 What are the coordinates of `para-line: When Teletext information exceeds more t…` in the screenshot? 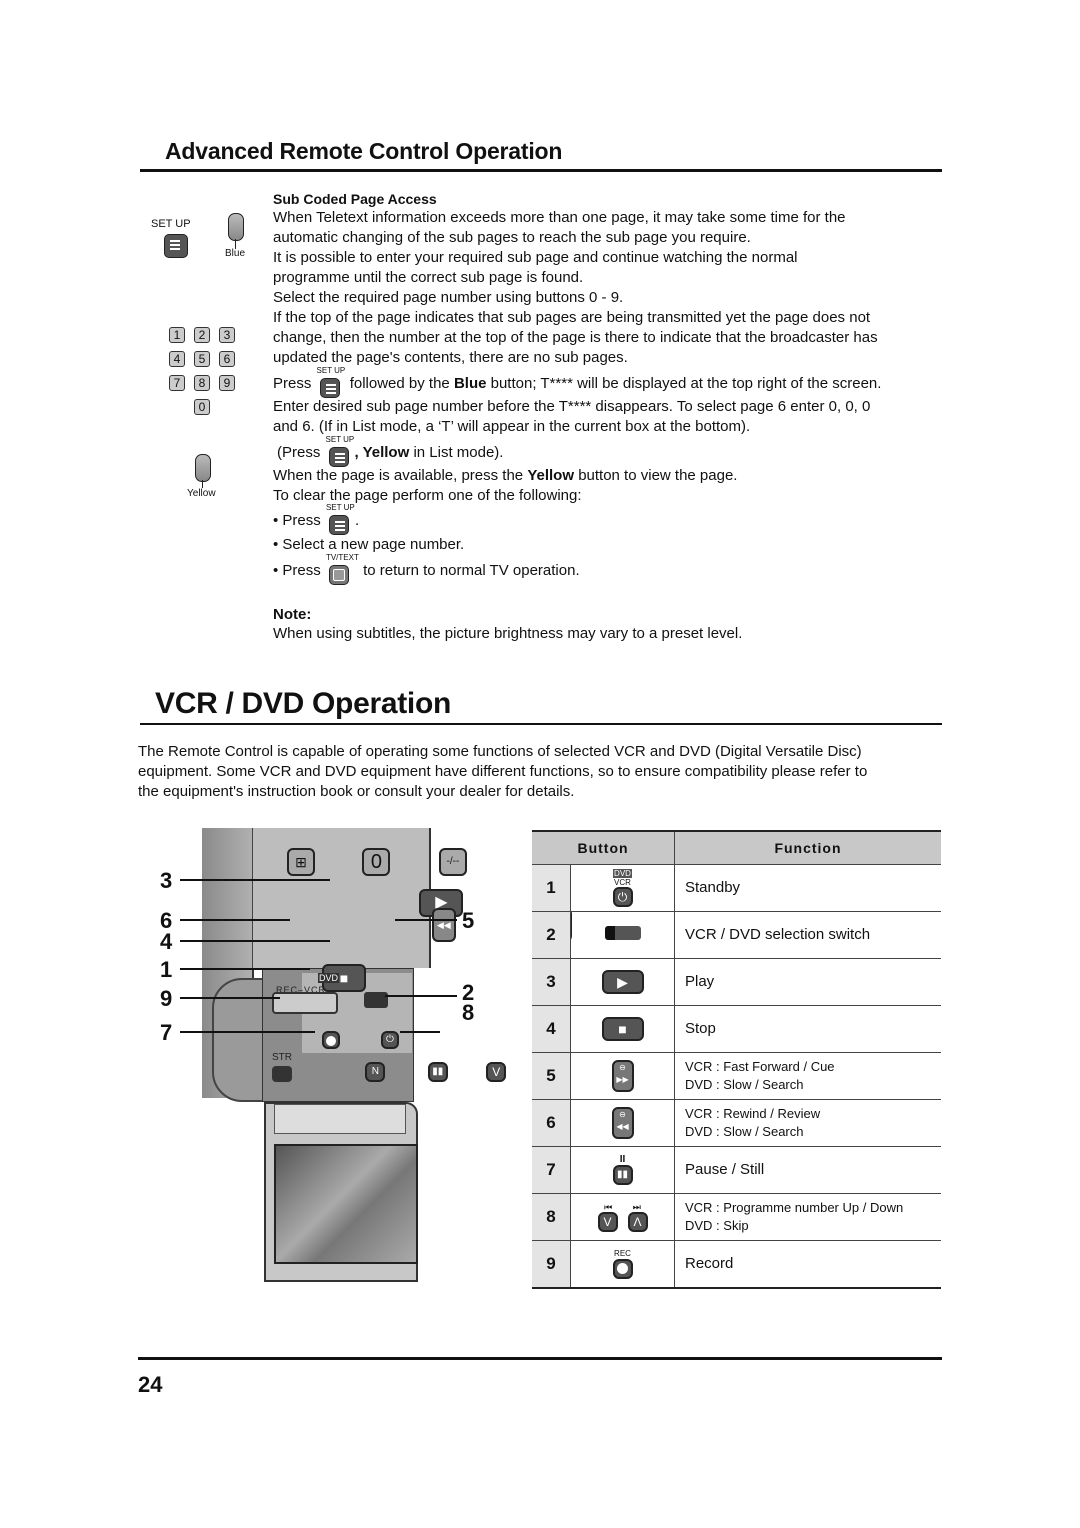 It's located at (559, 217).